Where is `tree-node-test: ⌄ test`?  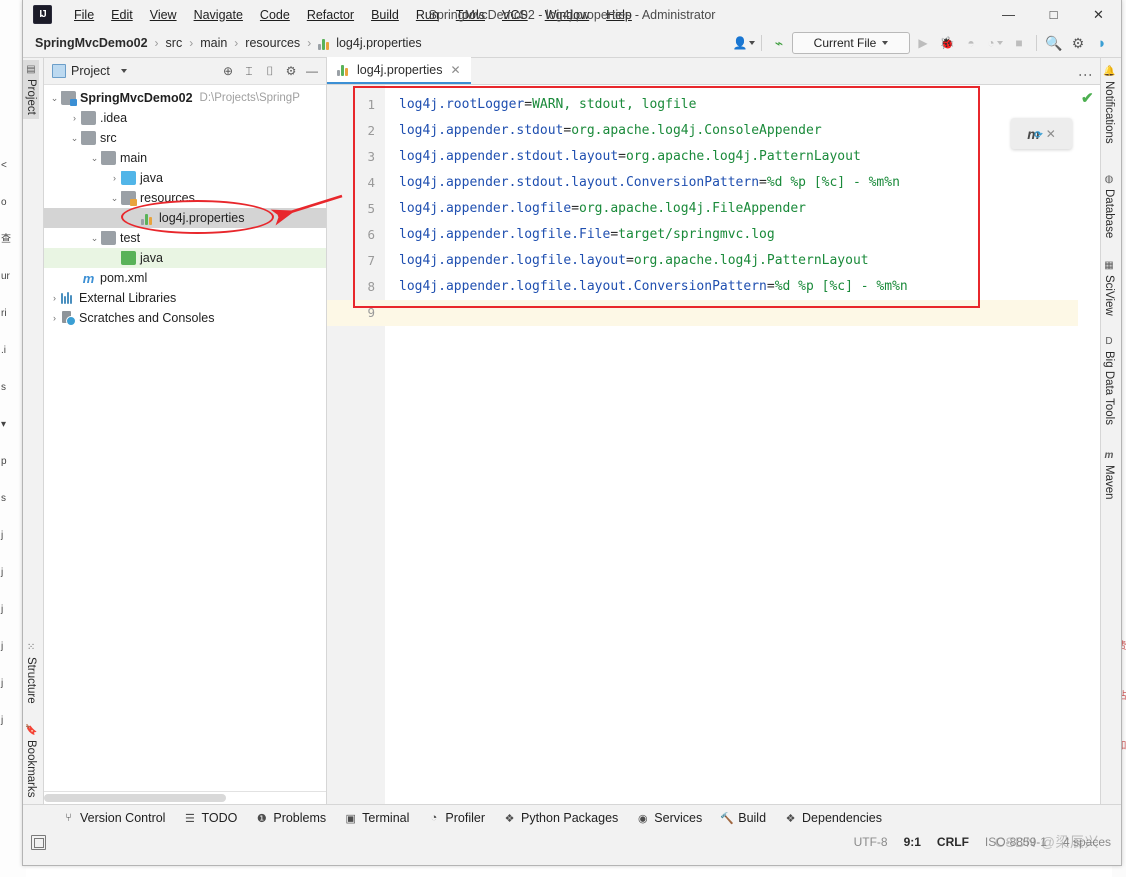
tree-node-test: ⌄ test is located at coordinates (185, 238).